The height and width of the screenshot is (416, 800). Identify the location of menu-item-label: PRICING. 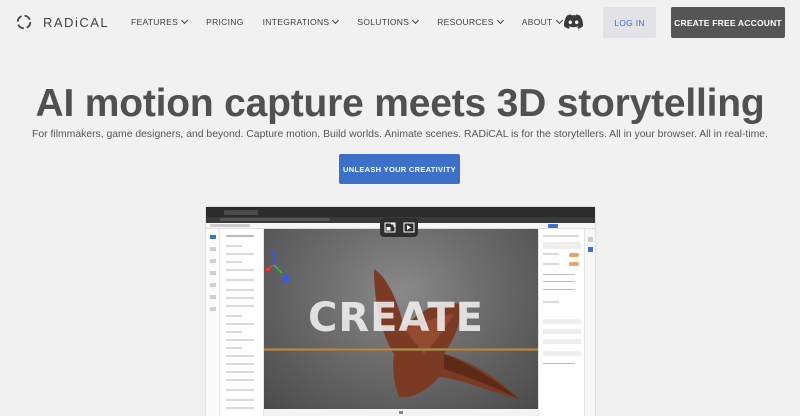
(225, 22).